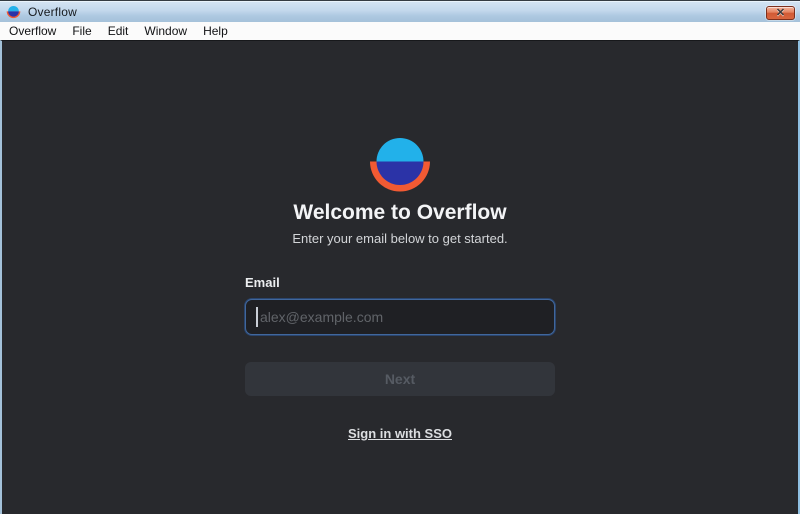 This screenshot has width=800, height=514. Describe the element at coordinates (257, 317) in the screenshot. I see `text-caret` at that location.